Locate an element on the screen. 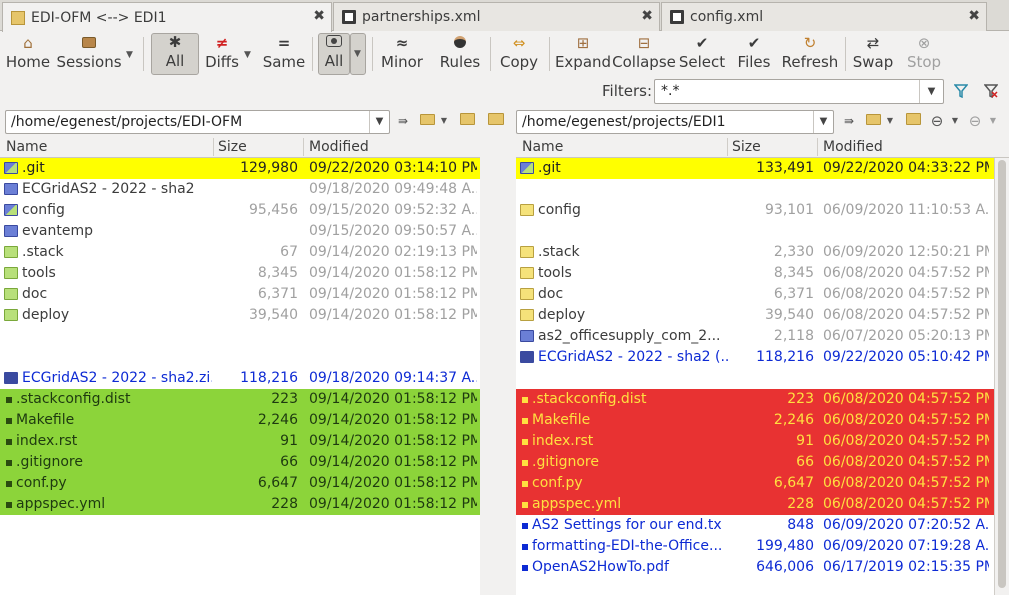  right-path-input: /home/egenest/projects/EDI1 ▼ is located at coordinates (675, 122).